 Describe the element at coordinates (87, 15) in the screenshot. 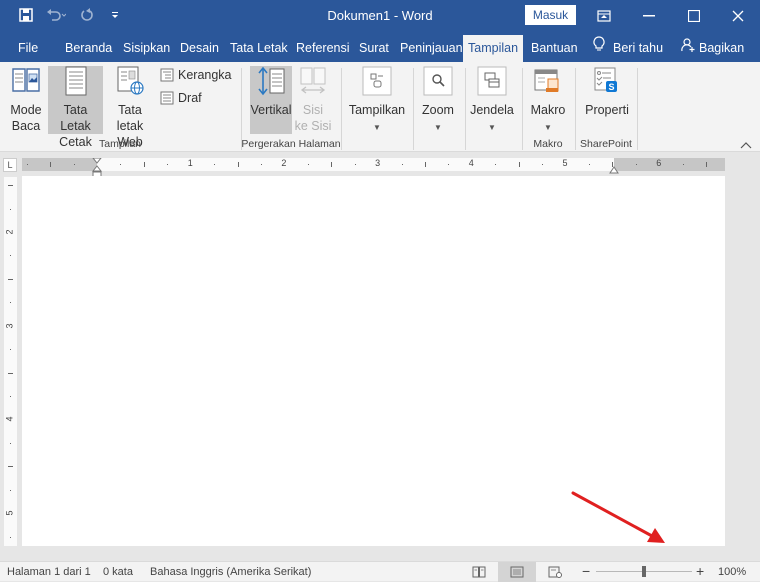

I see `redo-icon` at that location.